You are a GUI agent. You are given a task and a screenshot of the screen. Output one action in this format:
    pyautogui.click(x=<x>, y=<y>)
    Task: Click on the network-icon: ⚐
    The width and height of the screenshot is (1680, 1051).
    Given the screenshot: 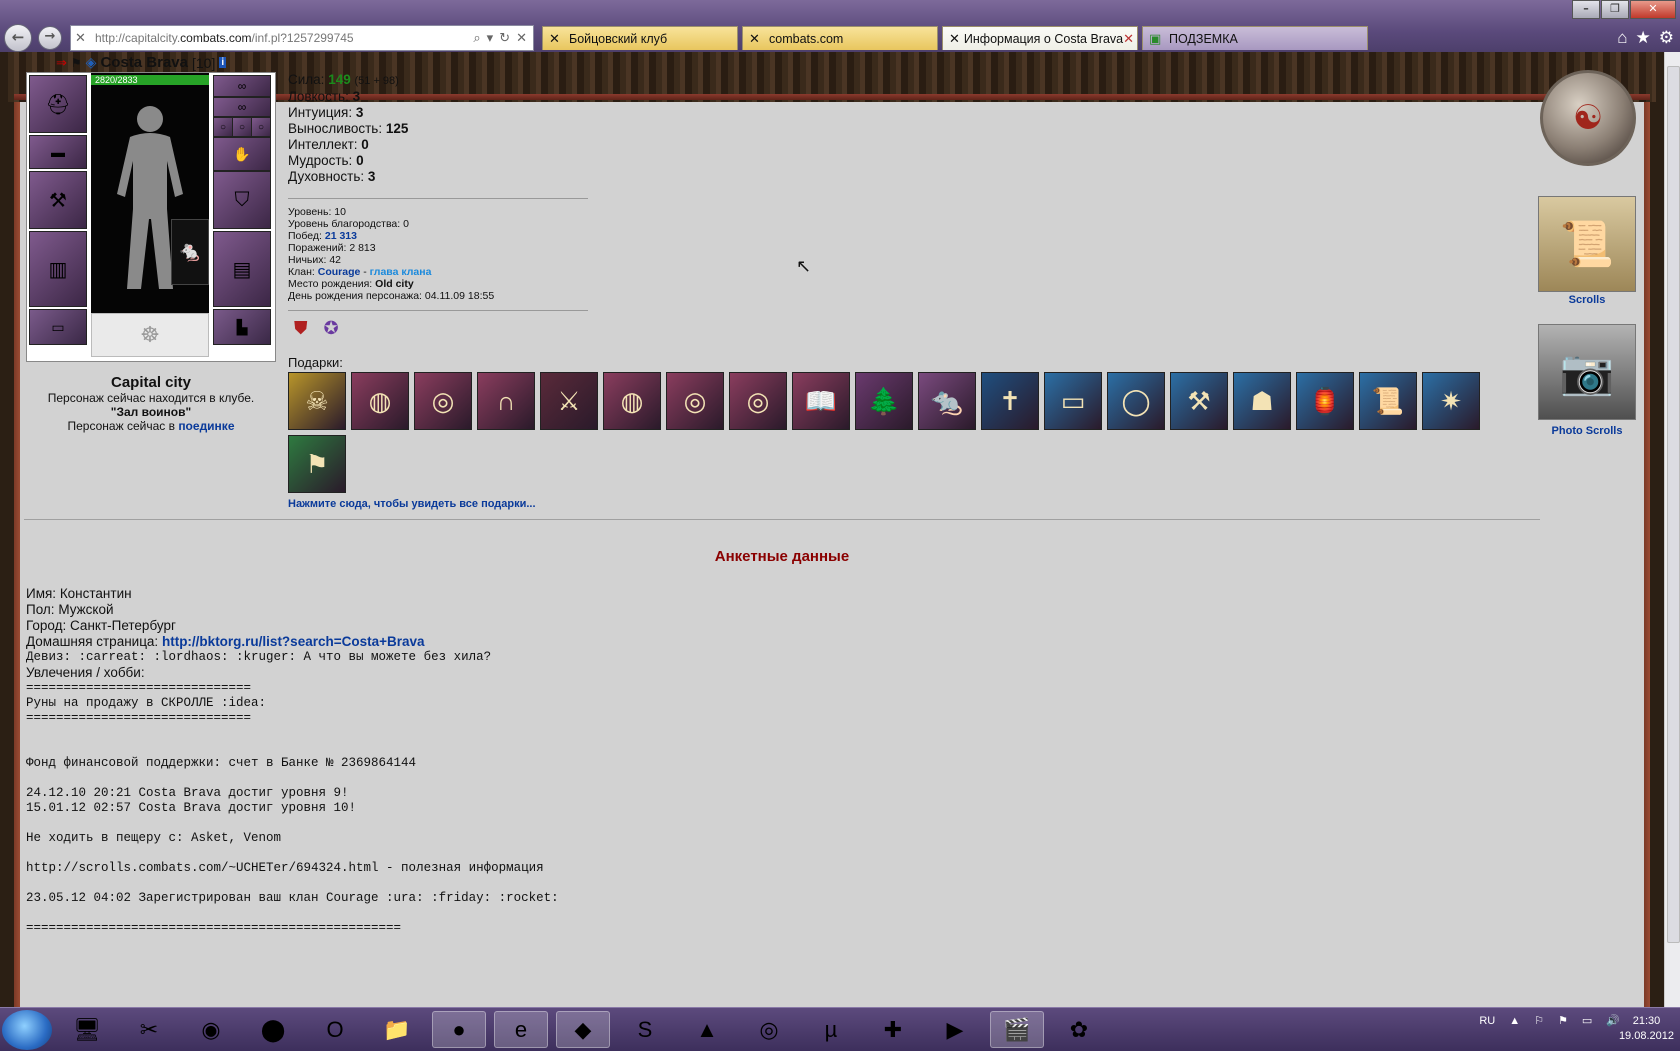 What is the action you would take?
    pyautogui.click(x=1539, y=1020)
    